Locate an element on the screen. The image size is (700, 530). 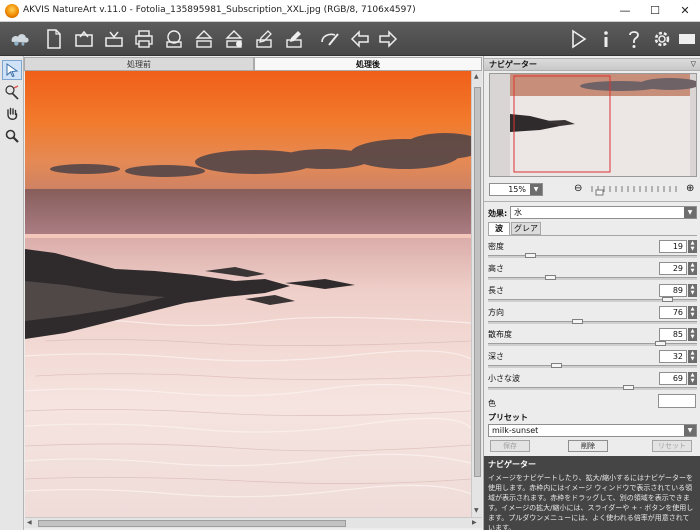
undo-icon is located at coordinates (360, 39).